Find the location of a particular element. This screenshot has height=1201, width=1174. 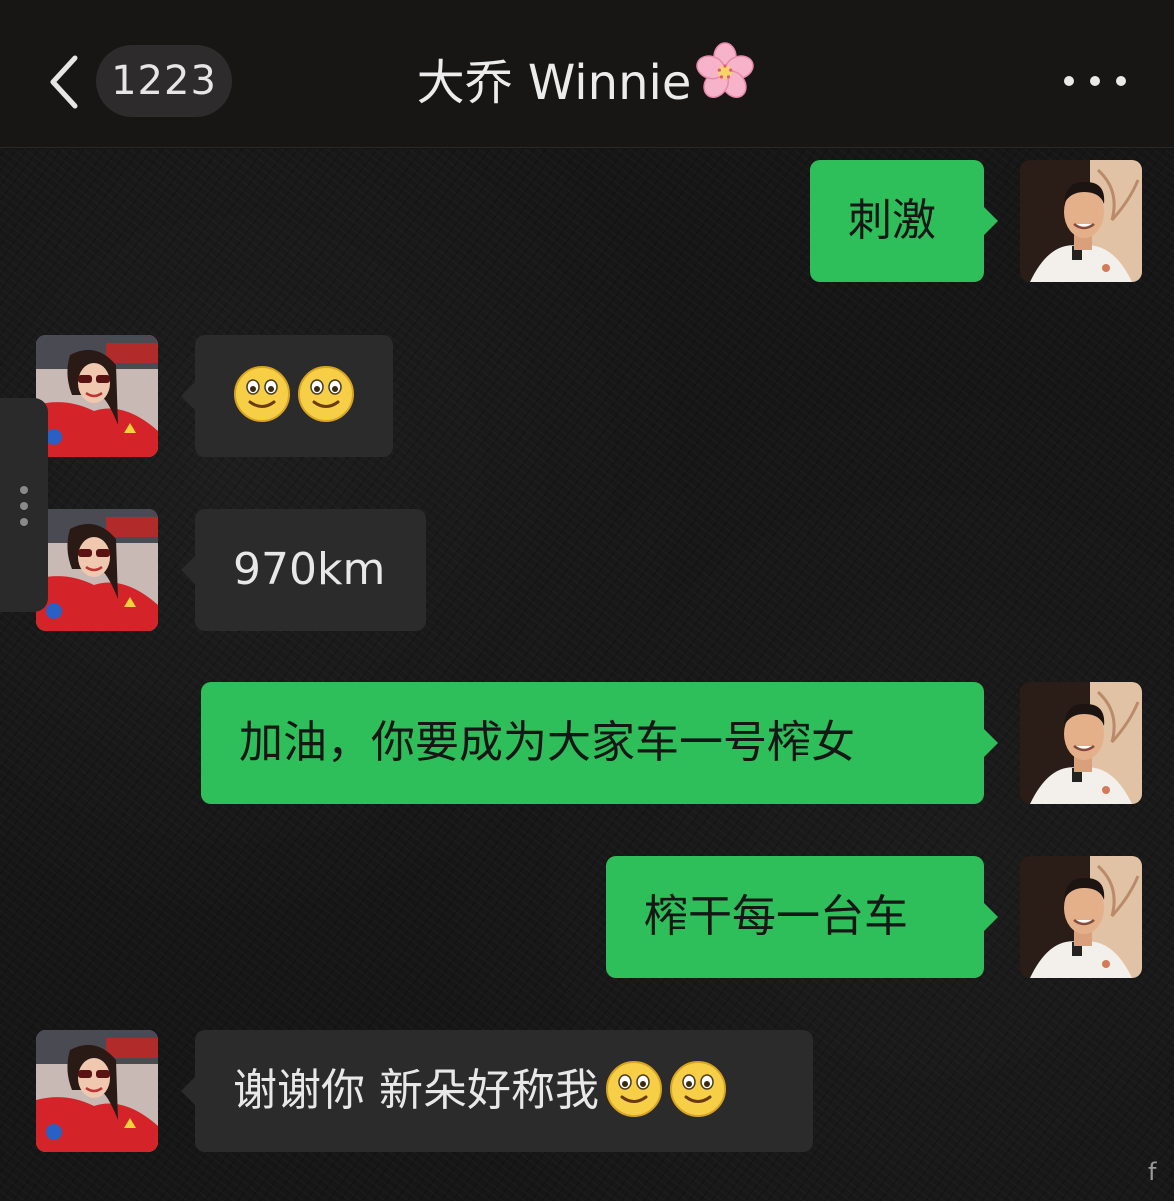

chat-title-text: 大乔 Winnie is located at coordinates (554, 83).